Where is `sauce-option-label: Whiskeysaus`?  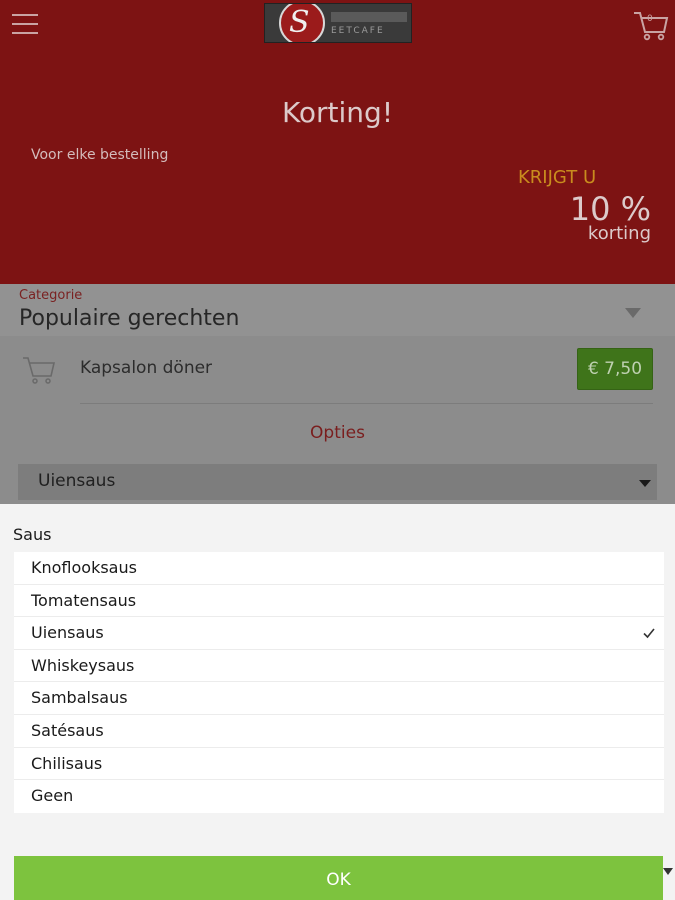
sauce-option-label: Whiskeysaus is located at coordinates (83, 665).